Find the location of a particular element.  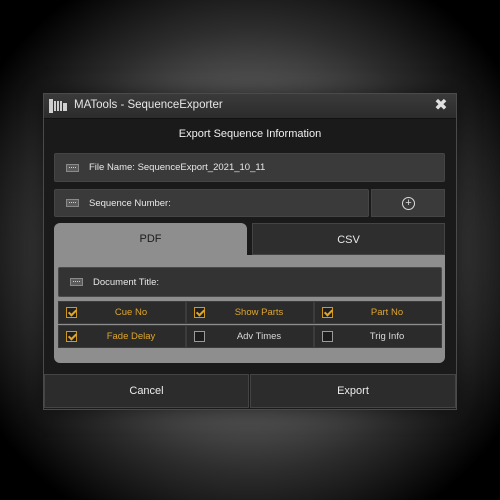

window-title: MATools - SequenceExporter is located at coordinates (148, 105).